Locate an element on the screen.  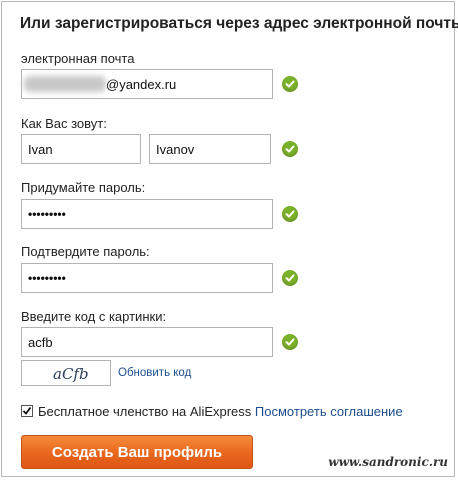
checkbox-checked-icon is located at coordinates (27, 410).